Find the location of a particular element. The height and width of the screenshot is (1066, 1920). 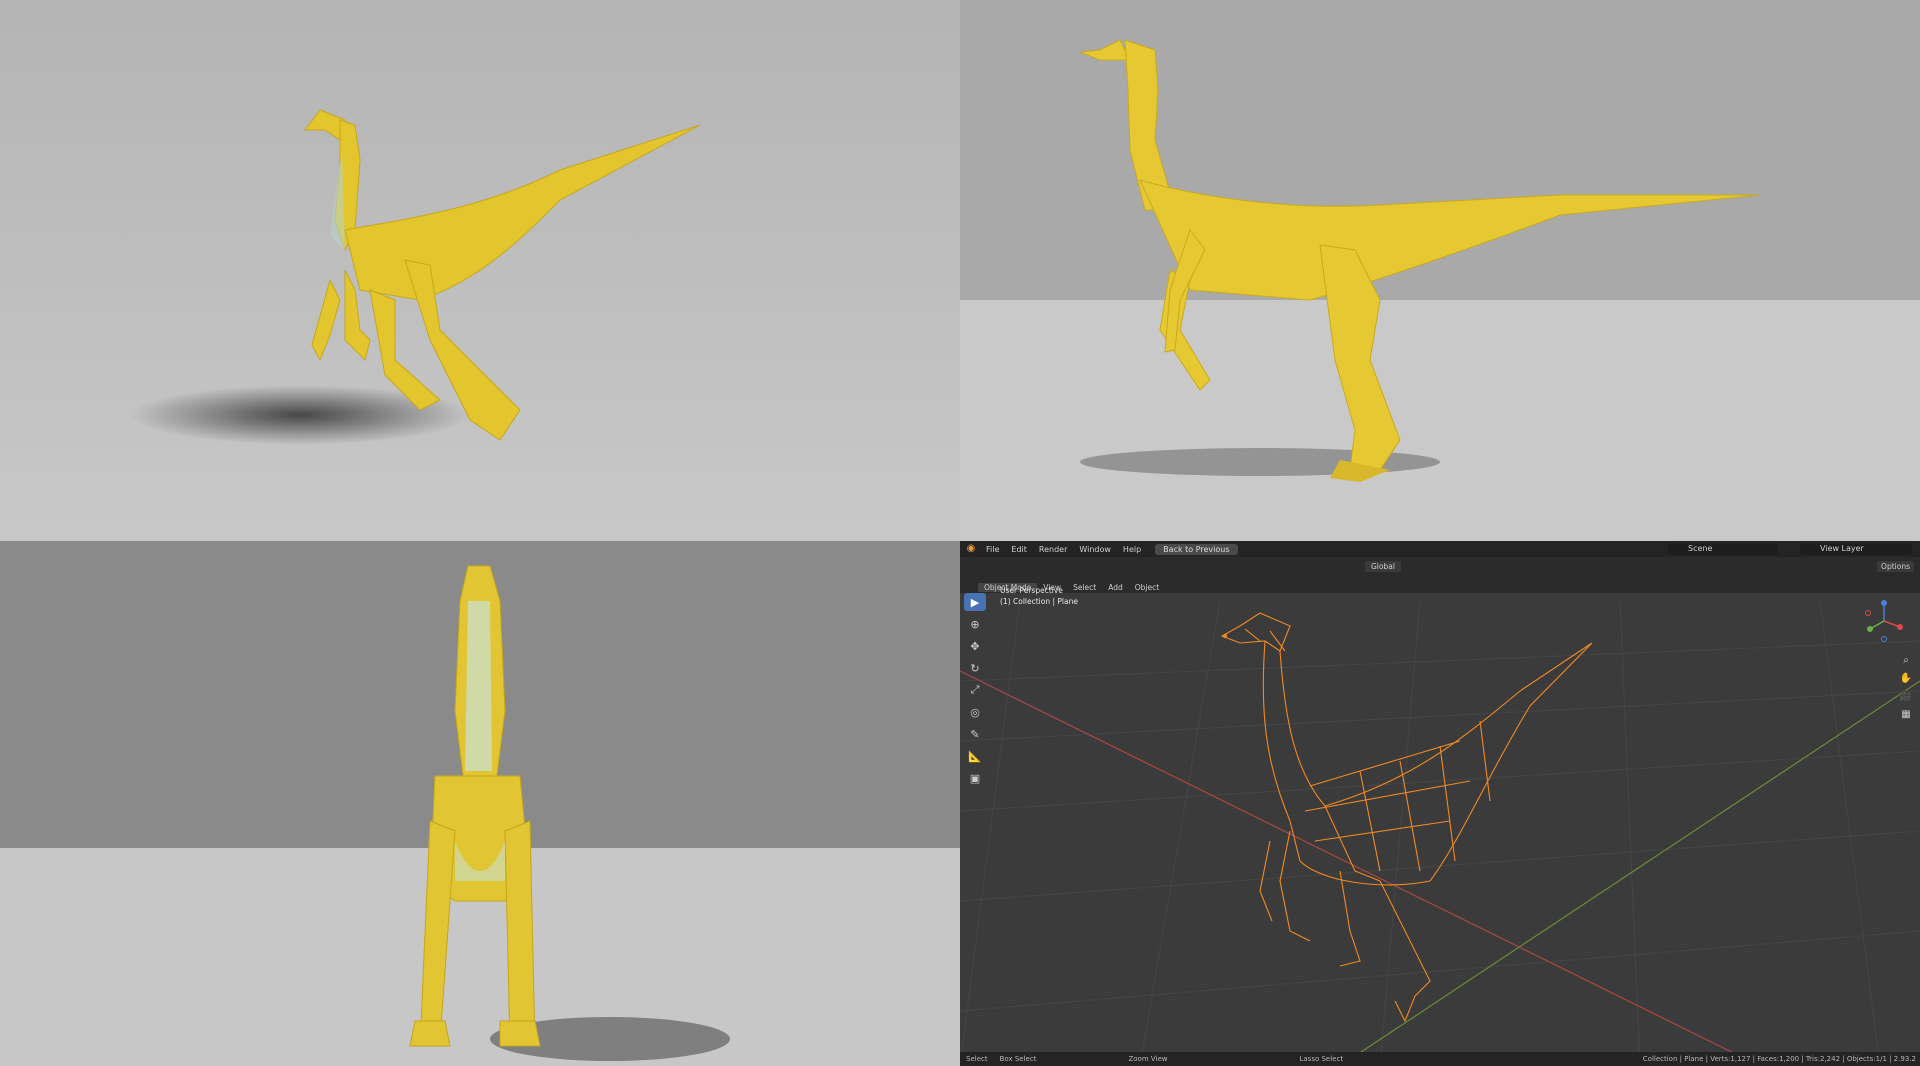

status-select: Select is located at coordinates (977, 1059).